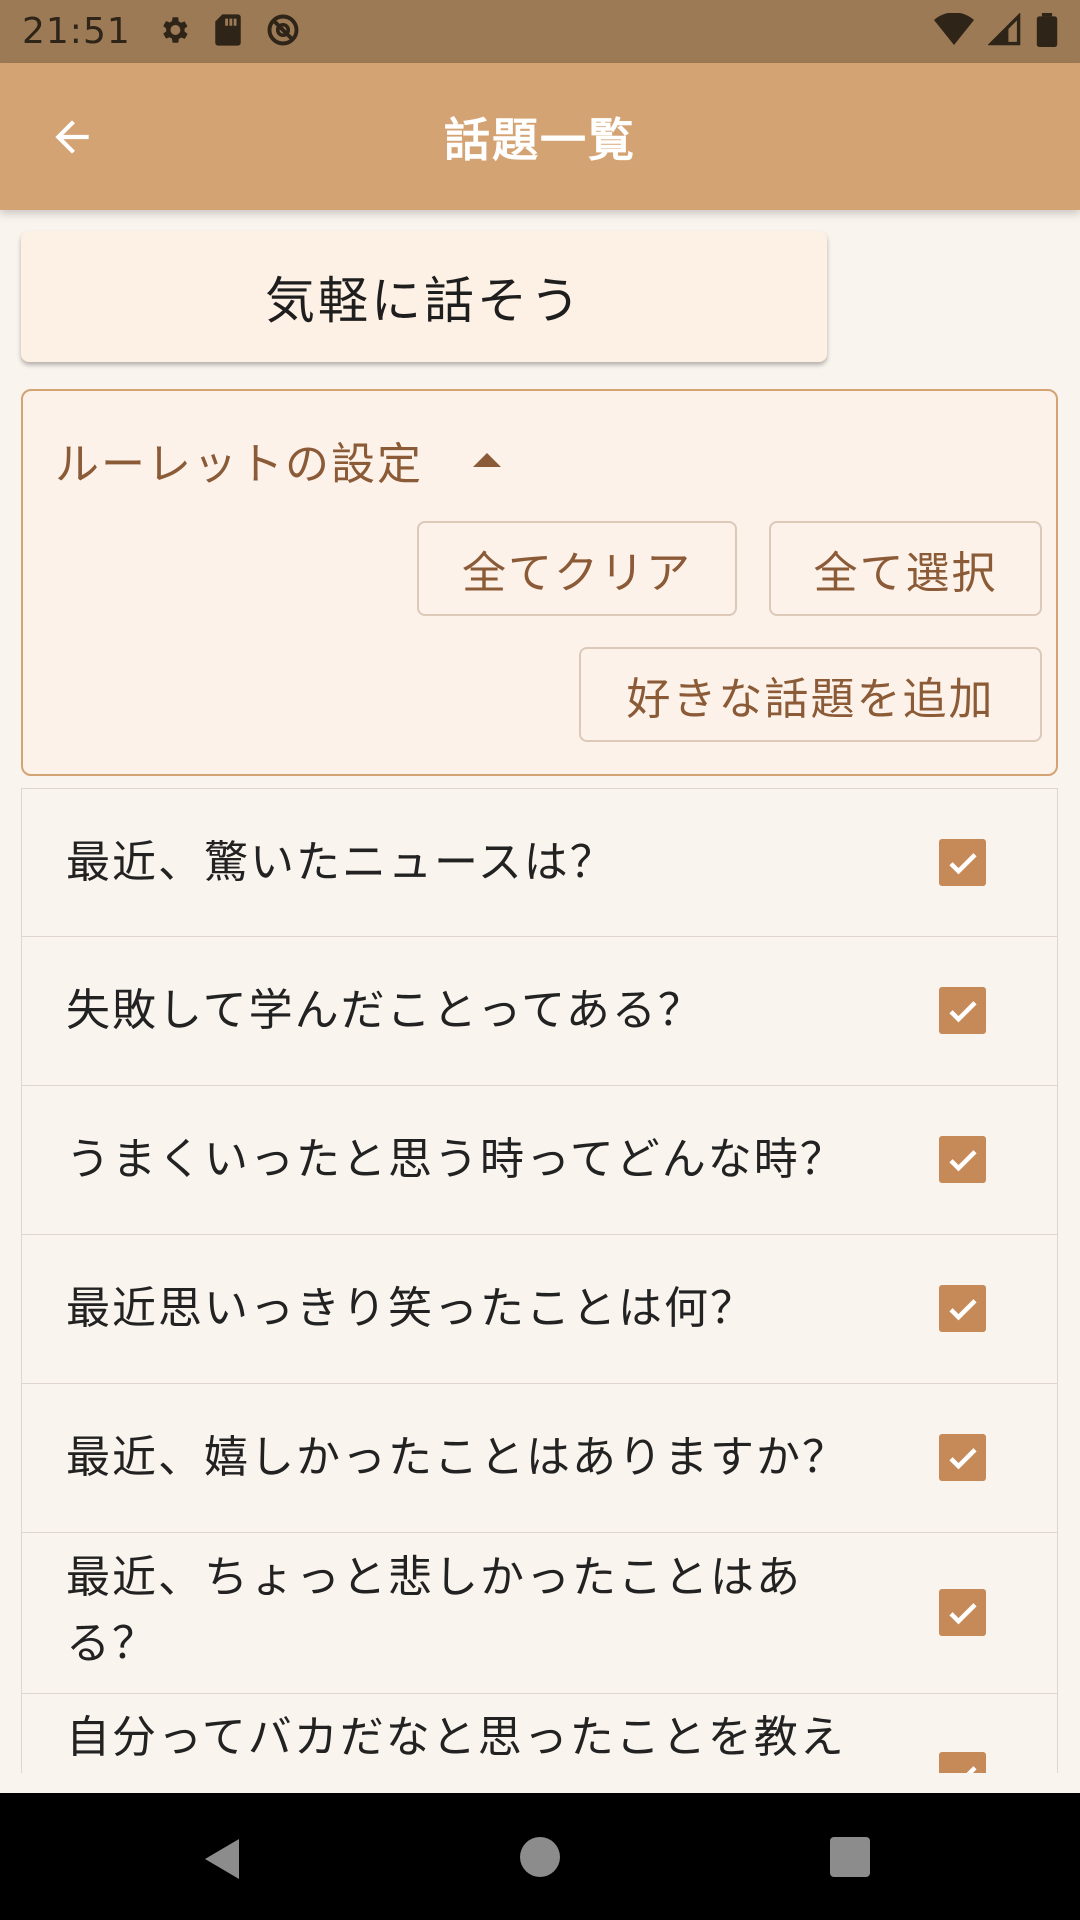  Describe the element at coordinates (487, 460) in the screenshot. I see `caret-up-icon` at that location.